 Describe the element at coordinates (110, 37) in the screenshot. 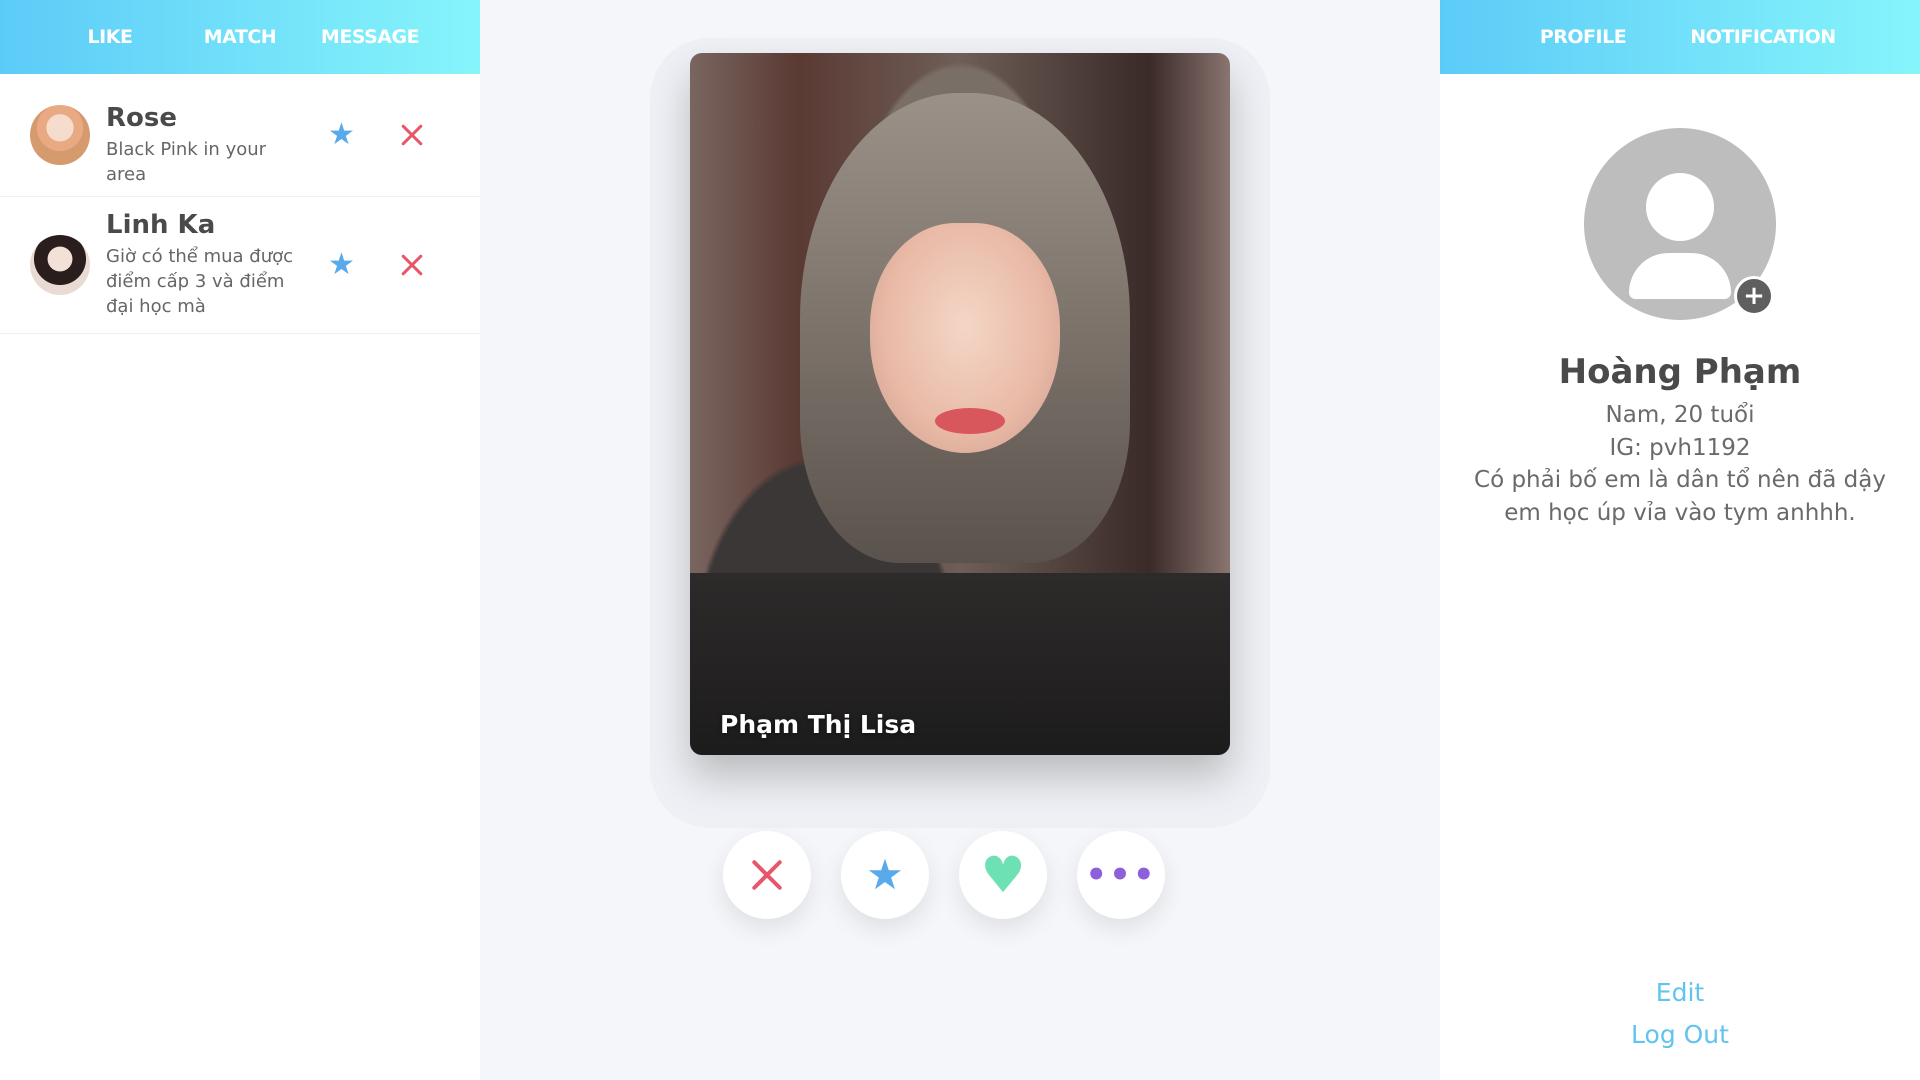

I see `tab-like: LIKE` at that location.